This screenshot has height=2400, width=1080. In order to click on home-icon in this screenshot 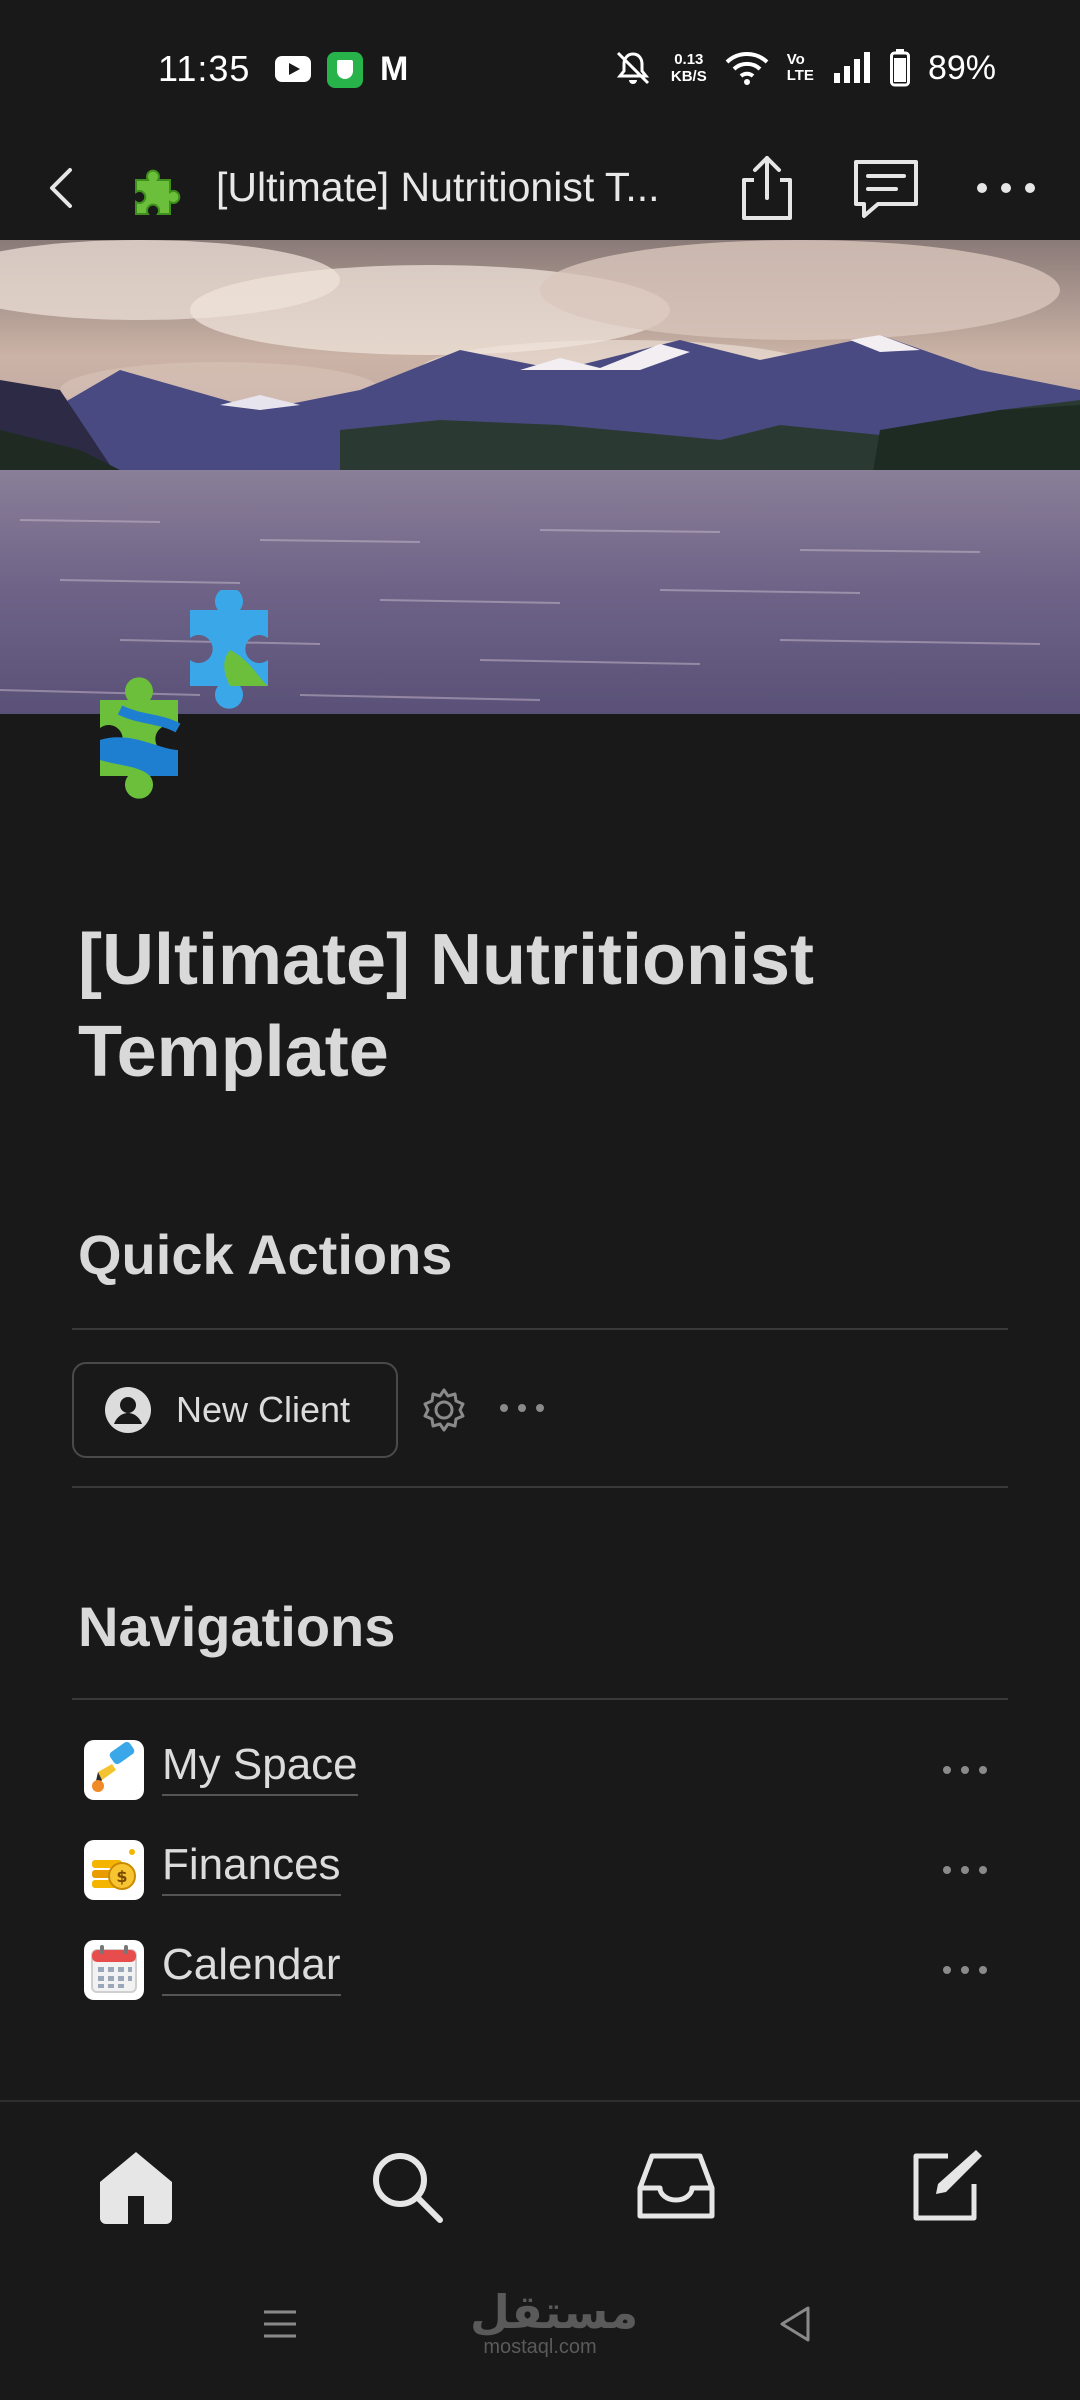, I will do `click(136, 2186)`.